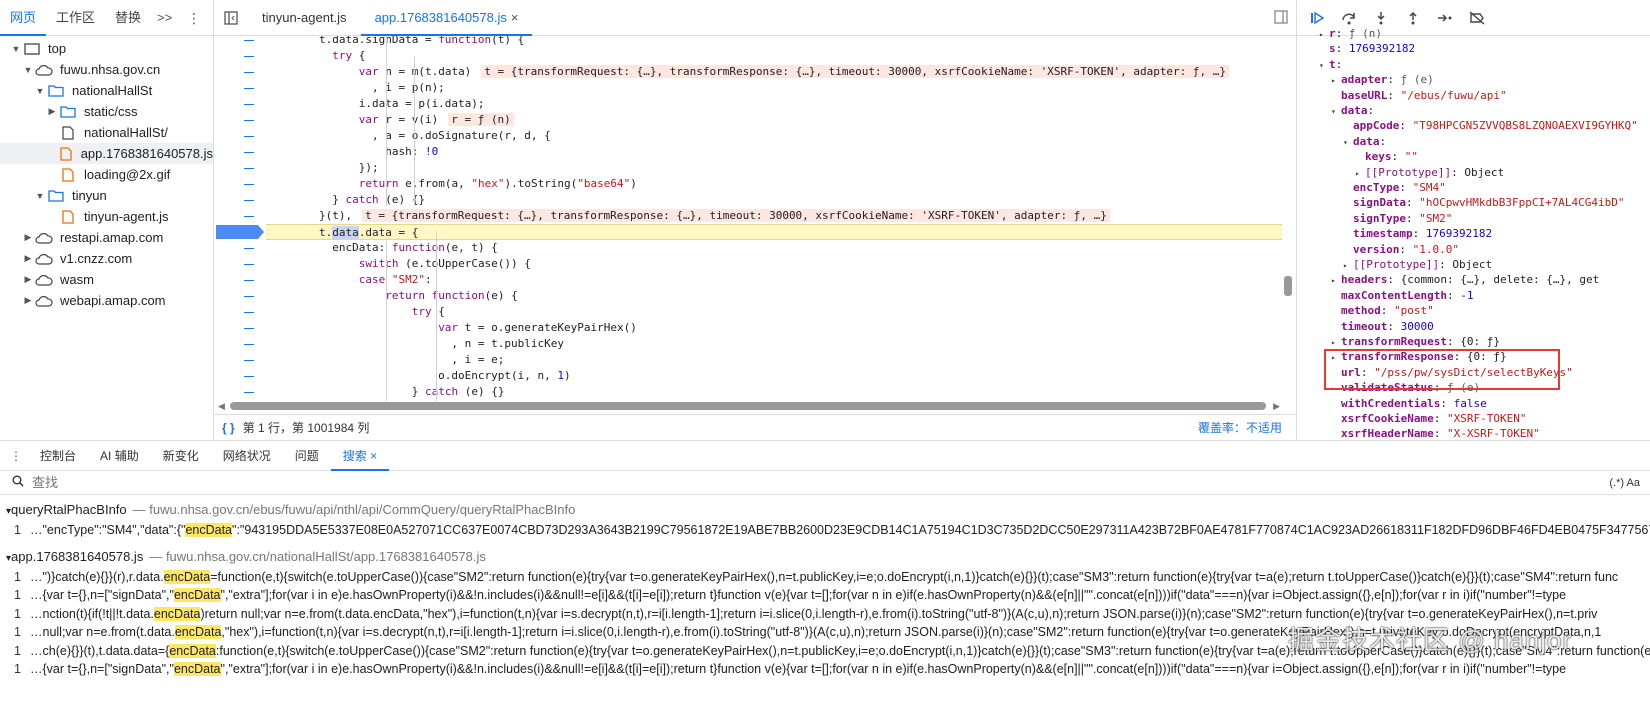 This screenshot has height=711, width=1650. Describe the element at coordinates (106, 216) in the screenshot. I see `tree-item-js: tinyun-agent.js` at that location.